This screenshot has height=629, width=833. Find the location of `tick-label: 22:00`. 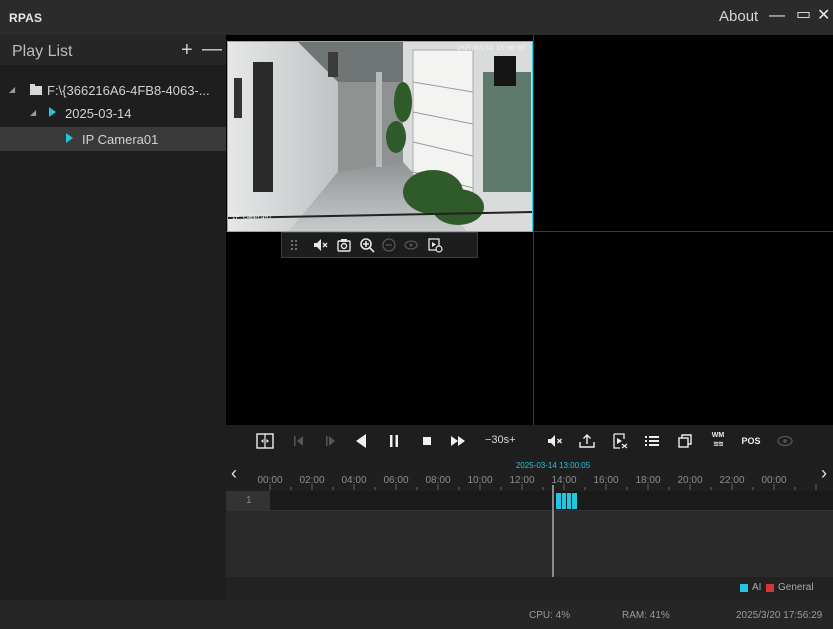

tick-label: 22:00 is located at coordinates (732, 480).